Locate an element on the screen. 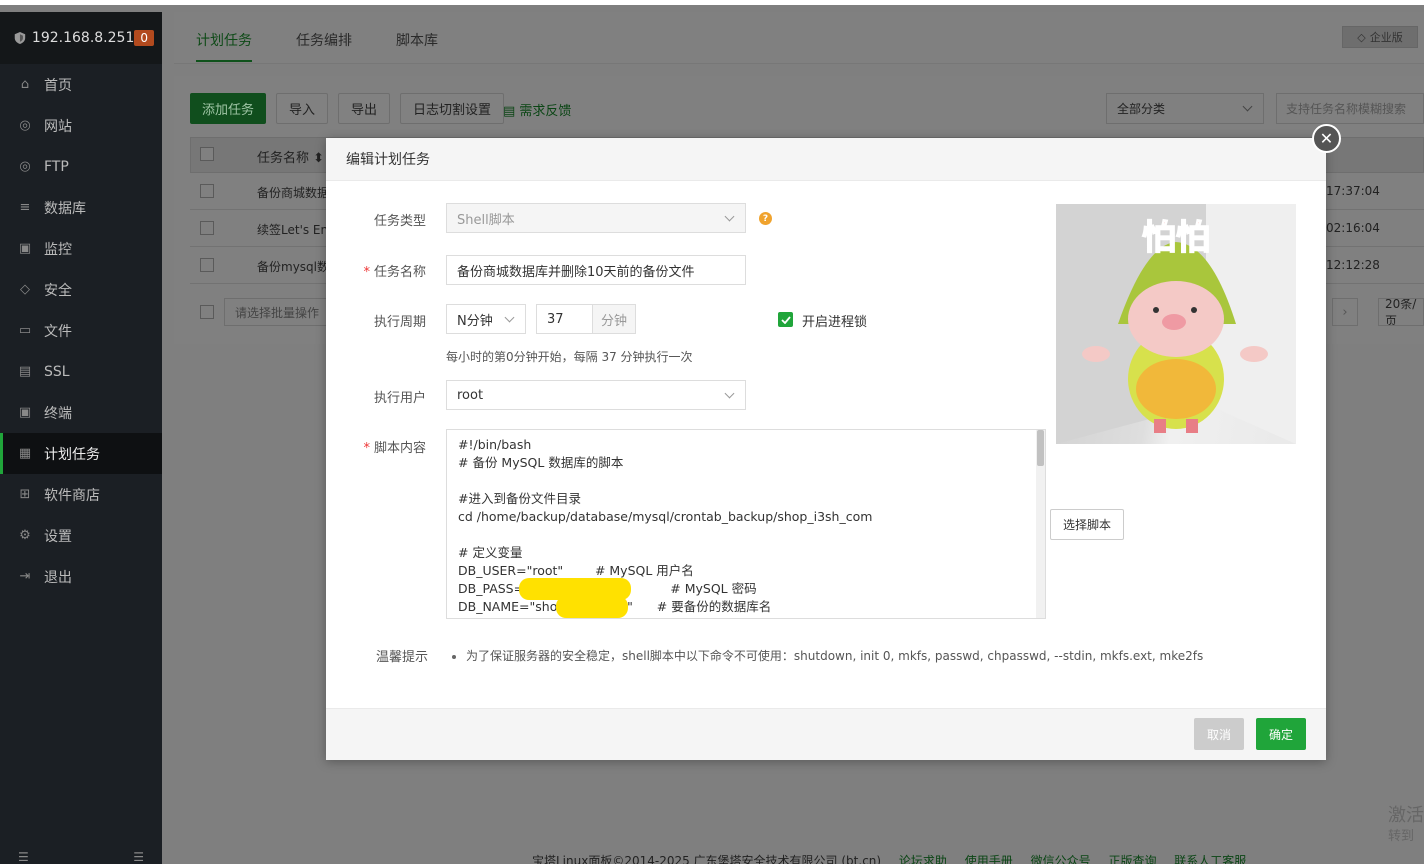  task-name-cell: 备份商城数据 is located at coordinates (293, 193).